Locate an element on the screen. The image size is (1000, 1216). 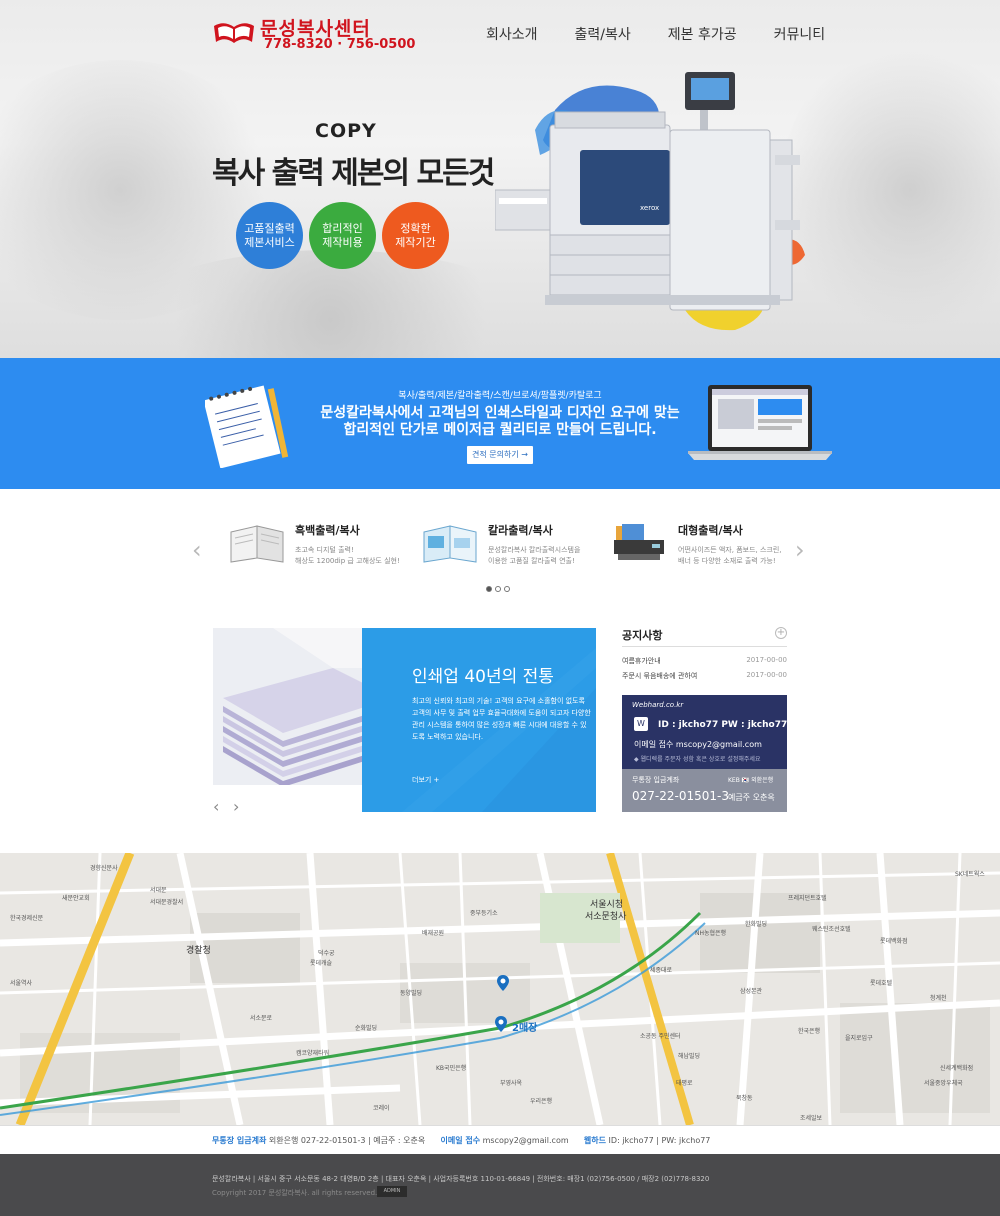
map-label: 서소문청사 is located at coordinates (606, 917).